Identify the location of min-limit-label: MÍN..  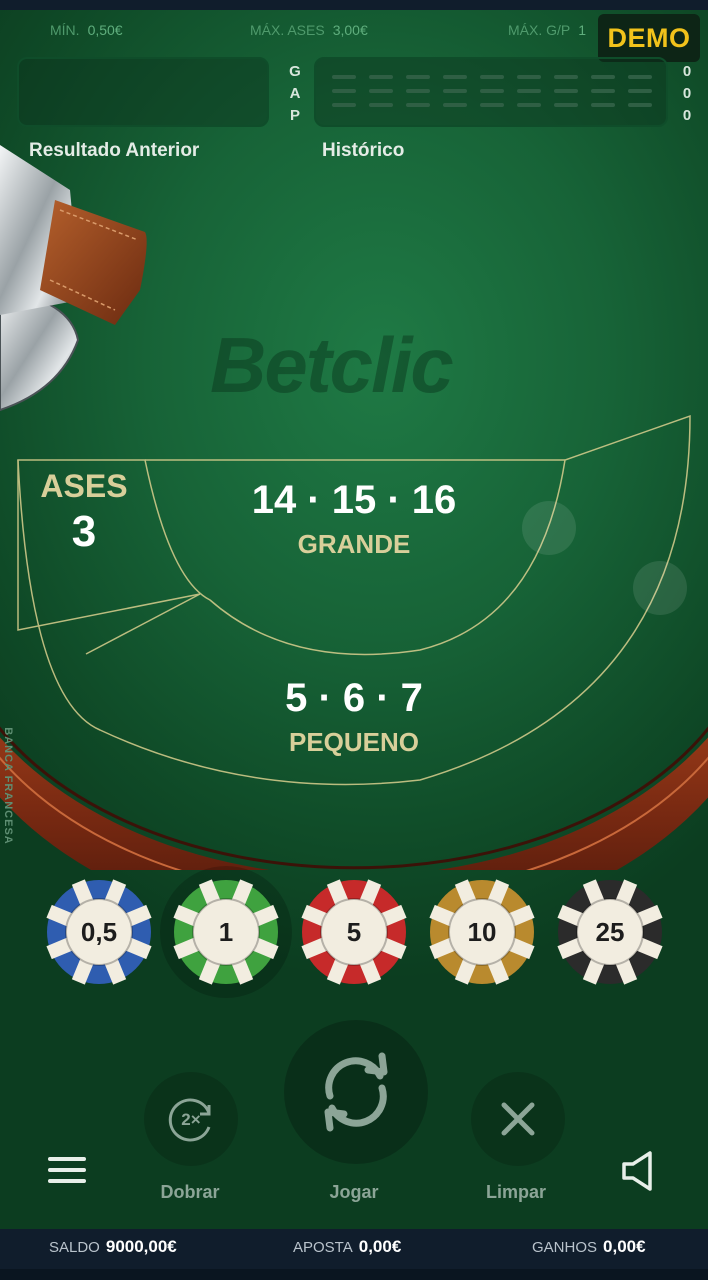
(65, 30).